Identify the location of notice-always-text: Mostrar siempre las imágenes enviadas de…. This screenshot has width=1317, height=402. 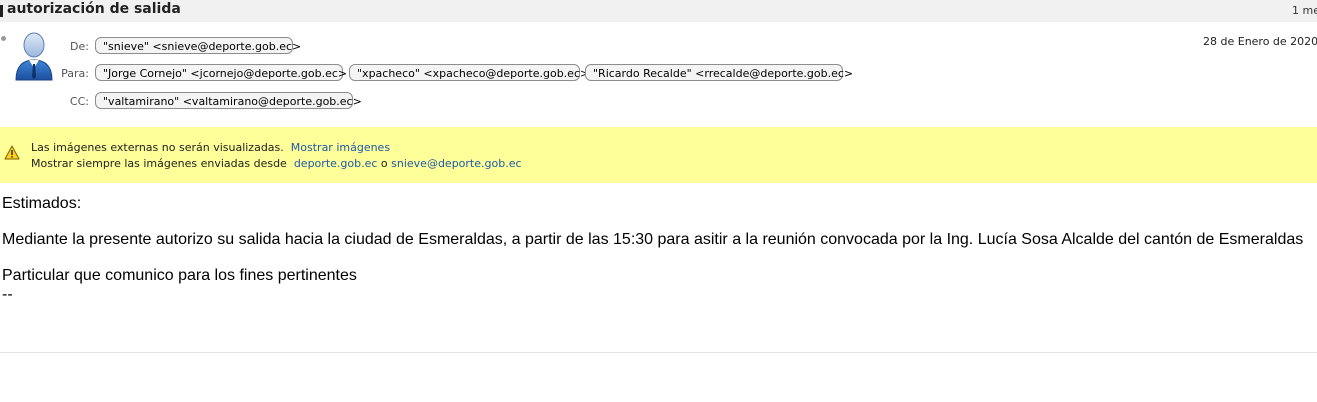
(159, 163).